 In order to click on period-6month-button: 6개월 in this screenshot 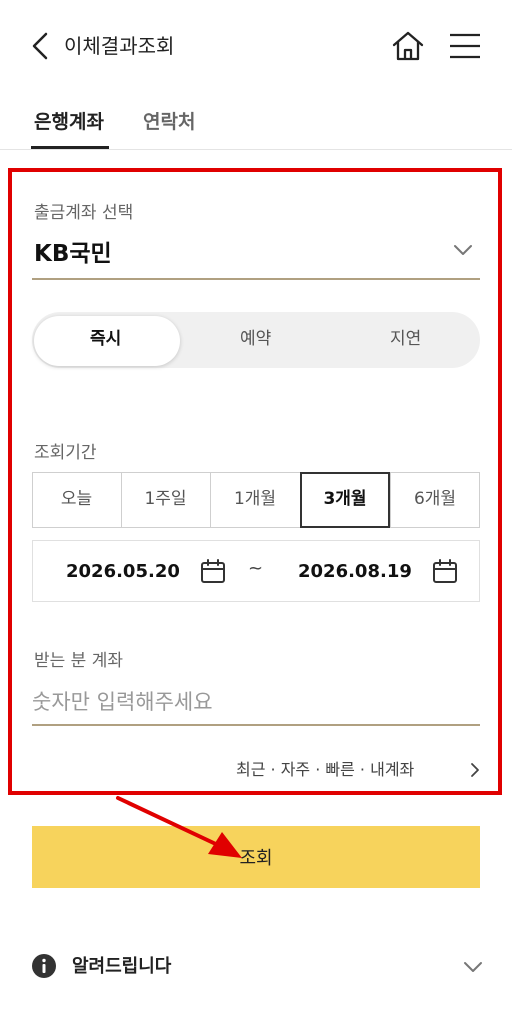, I will do `click(435, 500)`.